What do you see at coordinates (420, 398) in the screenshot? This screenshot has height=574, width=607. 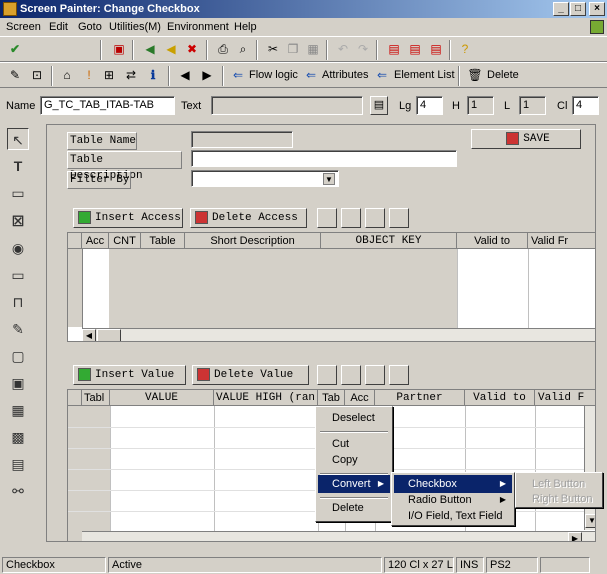 I see `column-partner: Partner` at bounding box center [420, 398].